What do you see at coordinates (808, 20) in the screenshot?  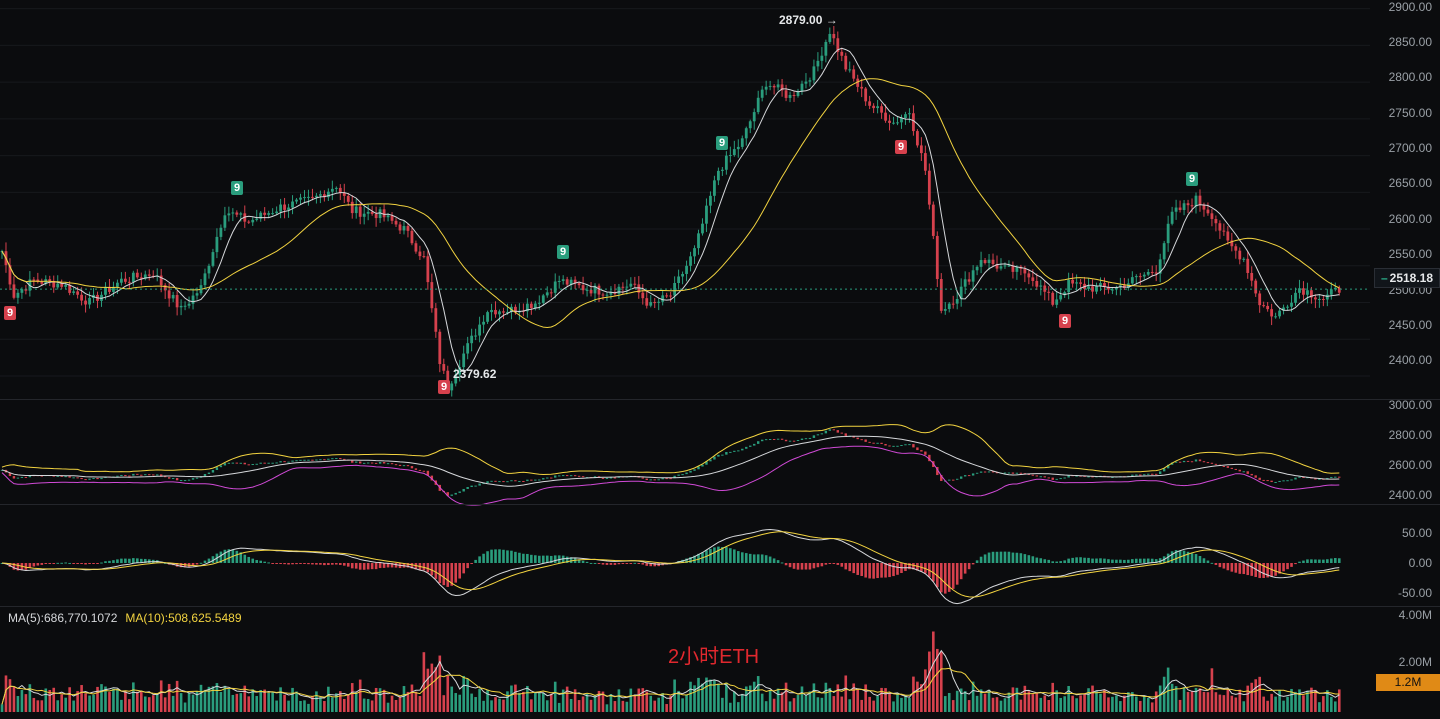 I see `high-annotation: 2879.00 →` at bounding box center [808, 20].